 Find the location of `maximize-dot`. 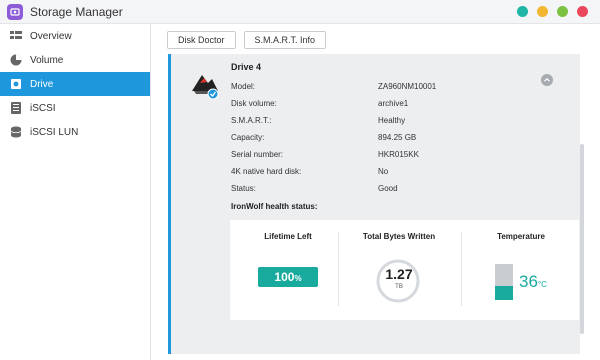

maximize-dot is located at coordinates (562, 11).